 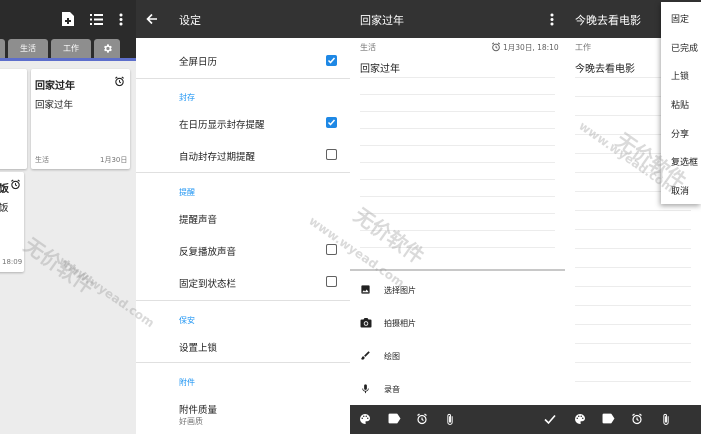 What do you see at coordinates (71, 48) in the screenshot?
I see `tab-work: 工作` at bounding box center [71, 48].